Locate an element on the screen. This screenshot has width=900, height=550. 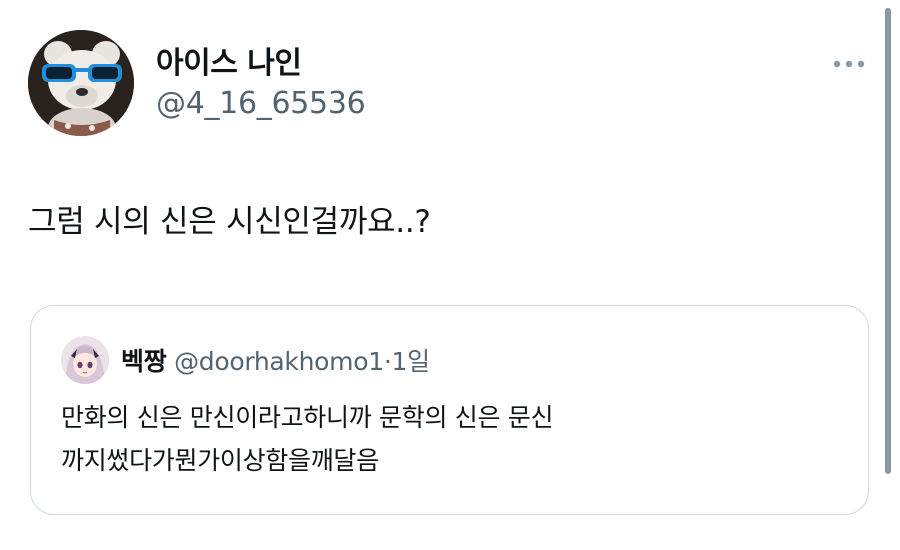
scrollbar is located at coordinates (888, 241).